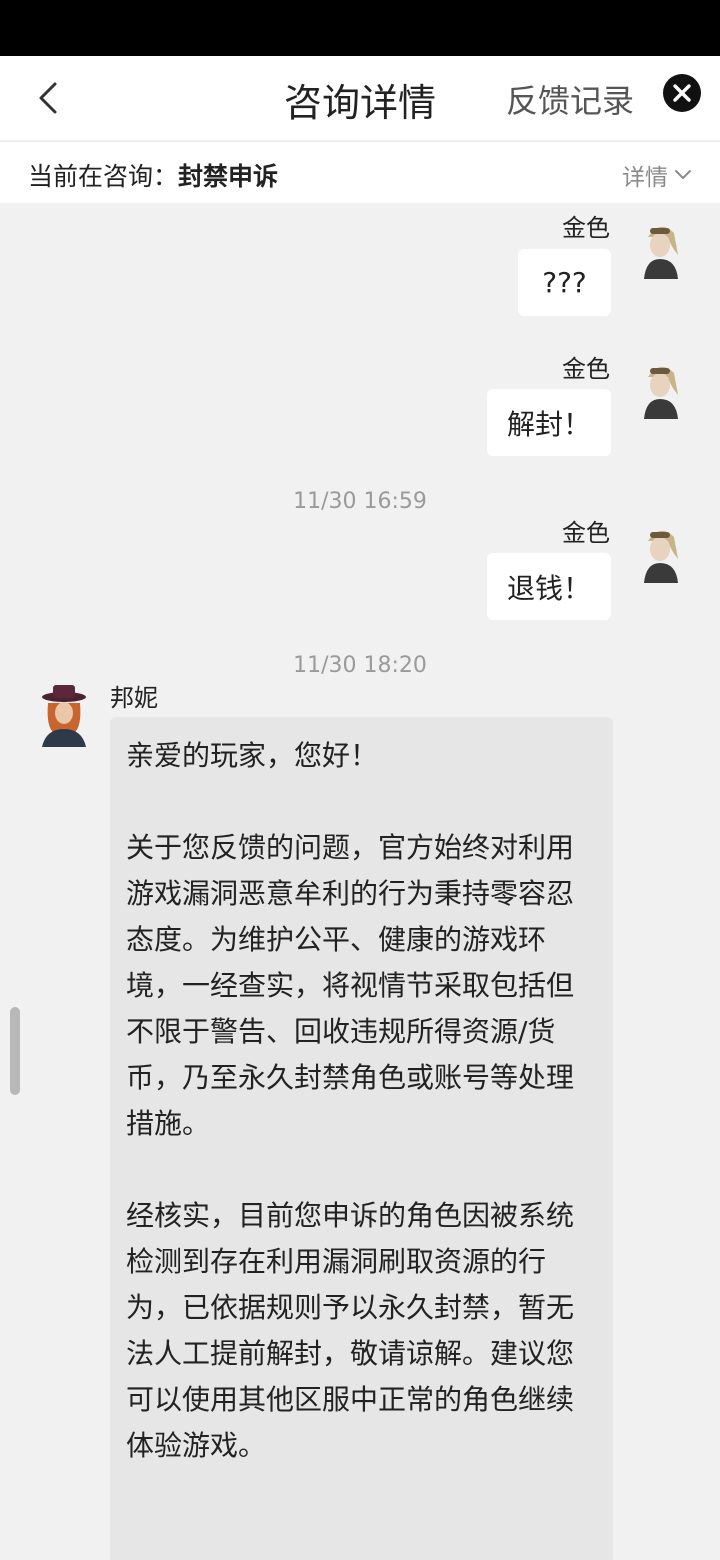 This screenshot has height=1560, width=720. I want to click on detail-toggle-button: 详情, so click(657, 175).